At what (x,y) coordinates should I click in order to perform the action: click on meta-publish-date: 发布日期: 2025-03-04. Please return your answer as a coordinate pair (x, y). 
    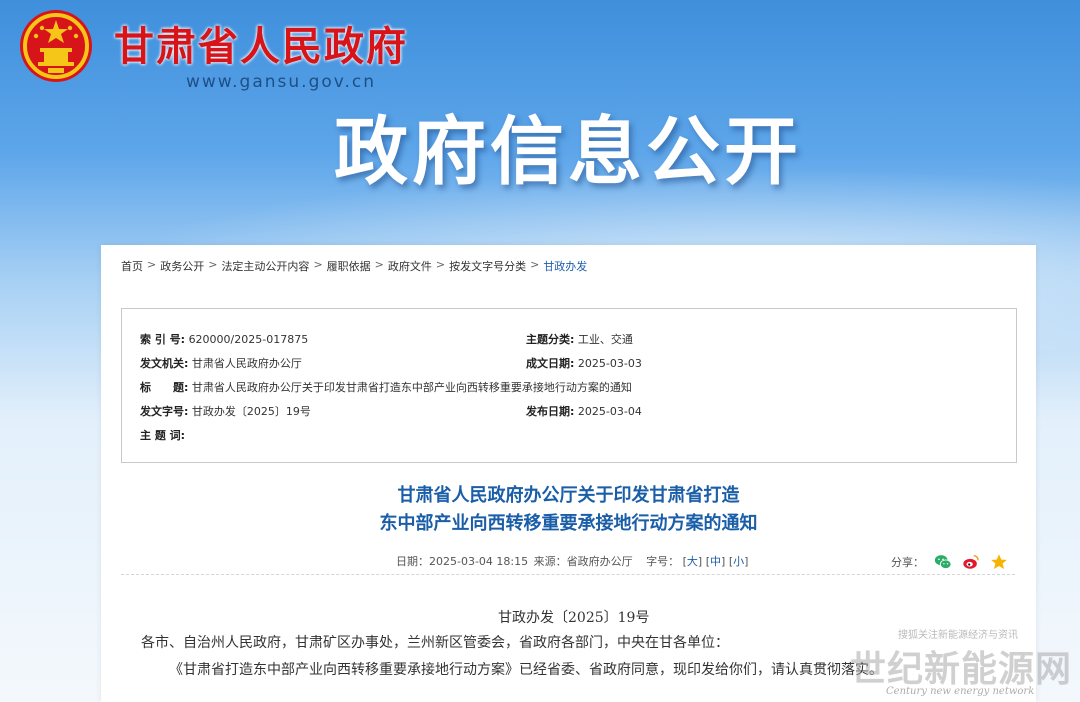
    Looking at the image, I should click on (584, 411).